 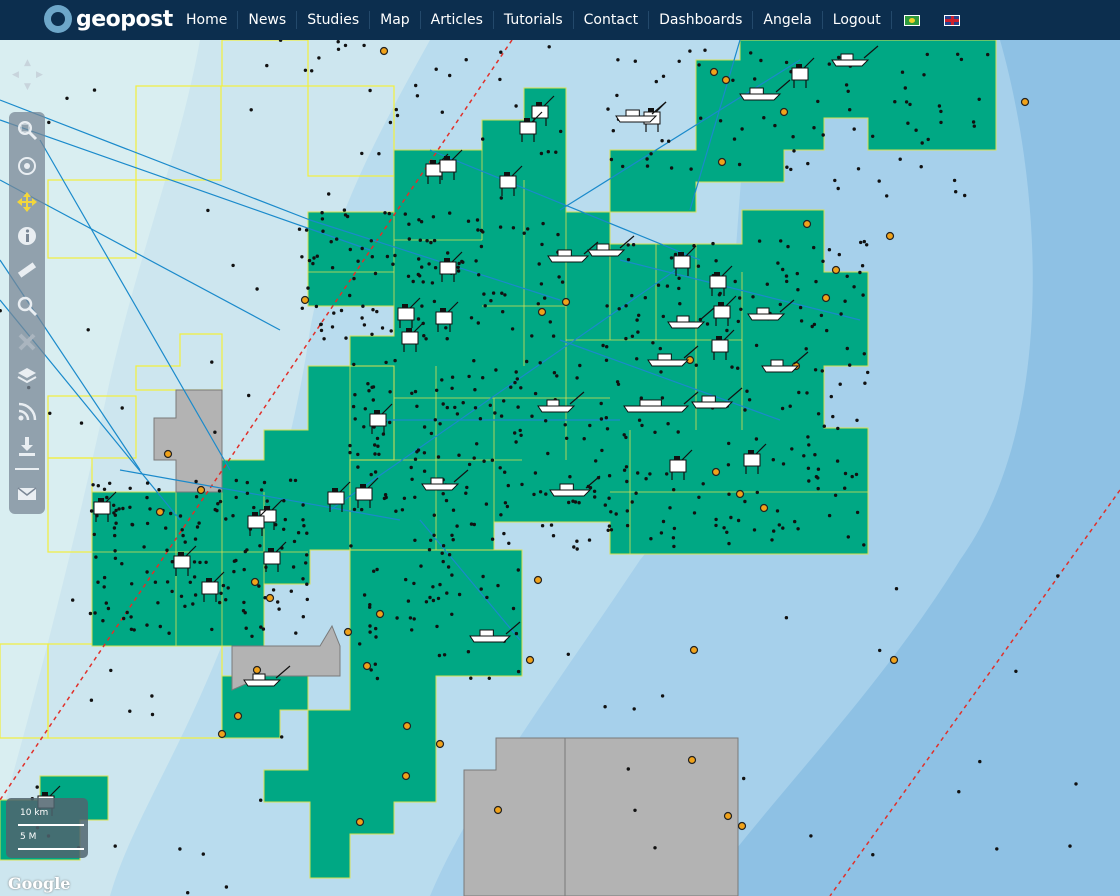 I want to click on zoom-extent-icon, so click(x=27, y=166).